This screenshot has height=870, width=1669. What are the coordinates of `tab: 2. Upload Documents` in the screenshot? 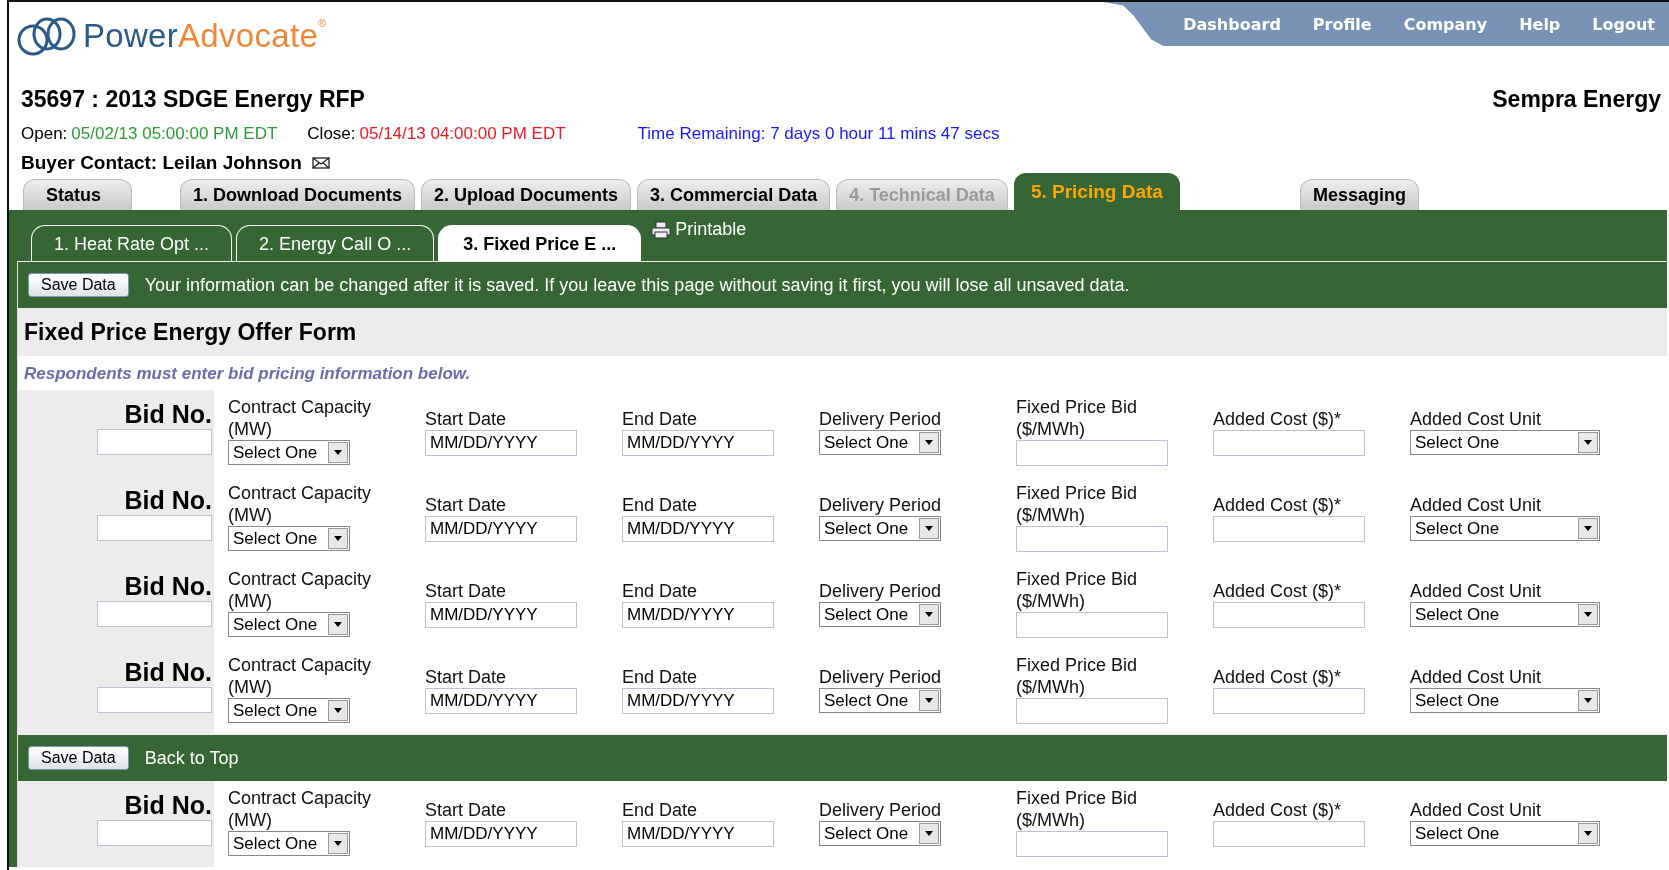 It's located at (526, 194).